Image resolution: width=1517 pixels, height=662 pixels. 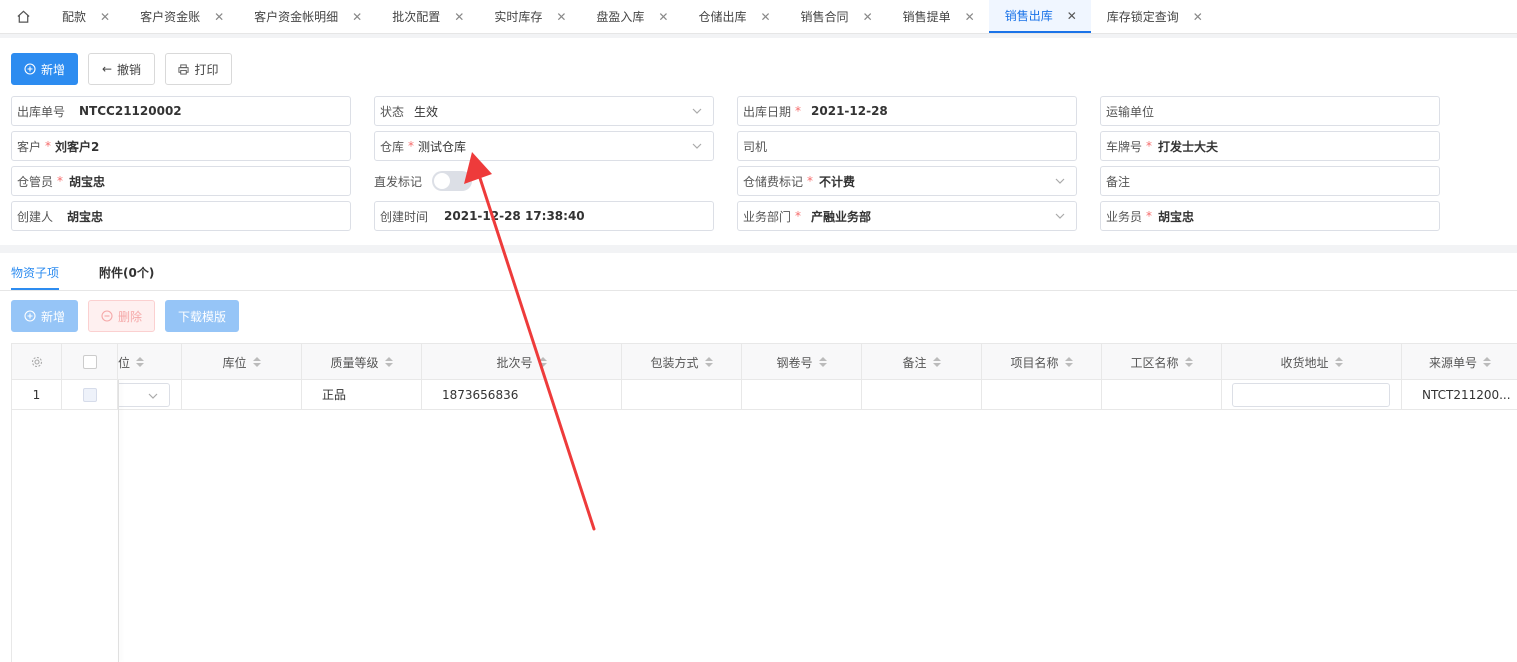 I want to click on transport-unit-field: 运输单位, so click(x=1270, y=111).